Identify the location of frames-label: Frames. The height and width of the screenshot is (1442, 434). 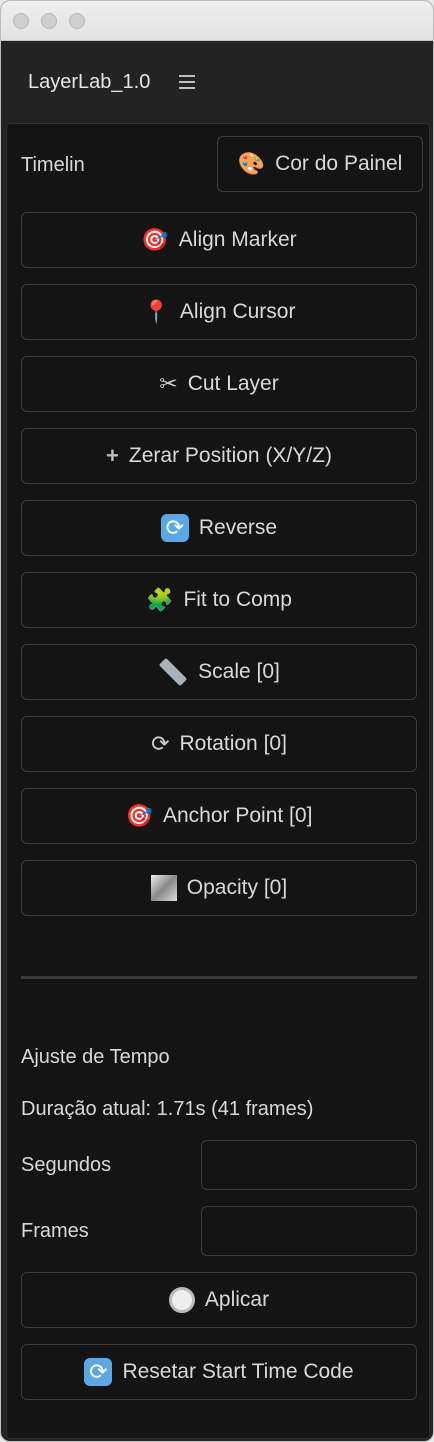
(55, 1231).